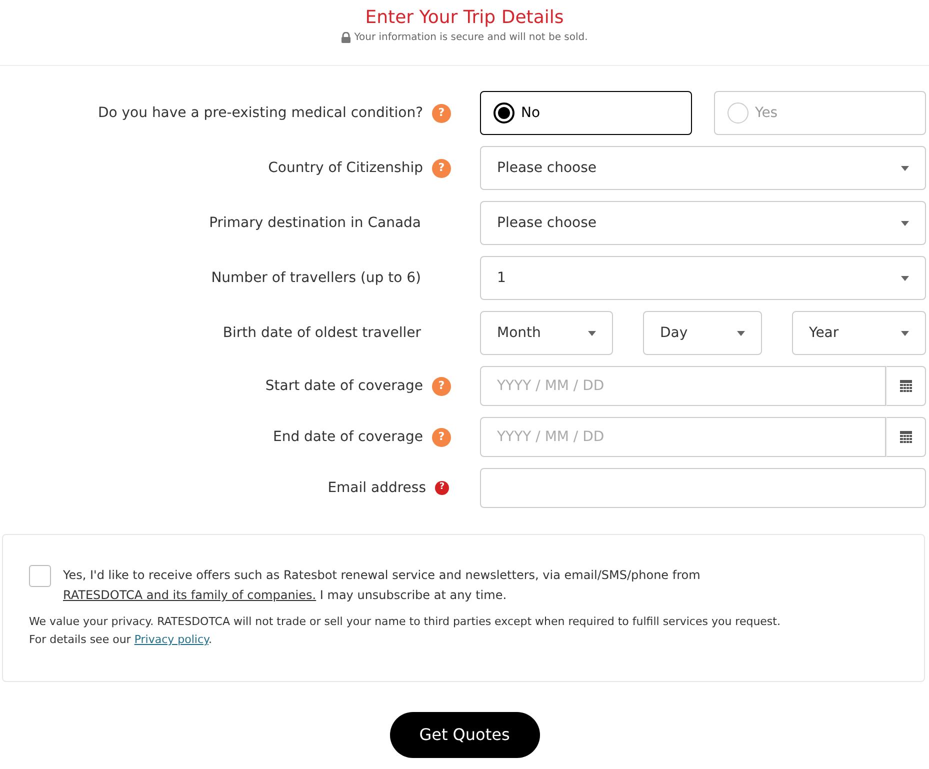 The image size is (929, 769). What do you see at coordinates (702, 333) in the screenshot?
I see `select-field: Day` at bounding box center [702, 333].